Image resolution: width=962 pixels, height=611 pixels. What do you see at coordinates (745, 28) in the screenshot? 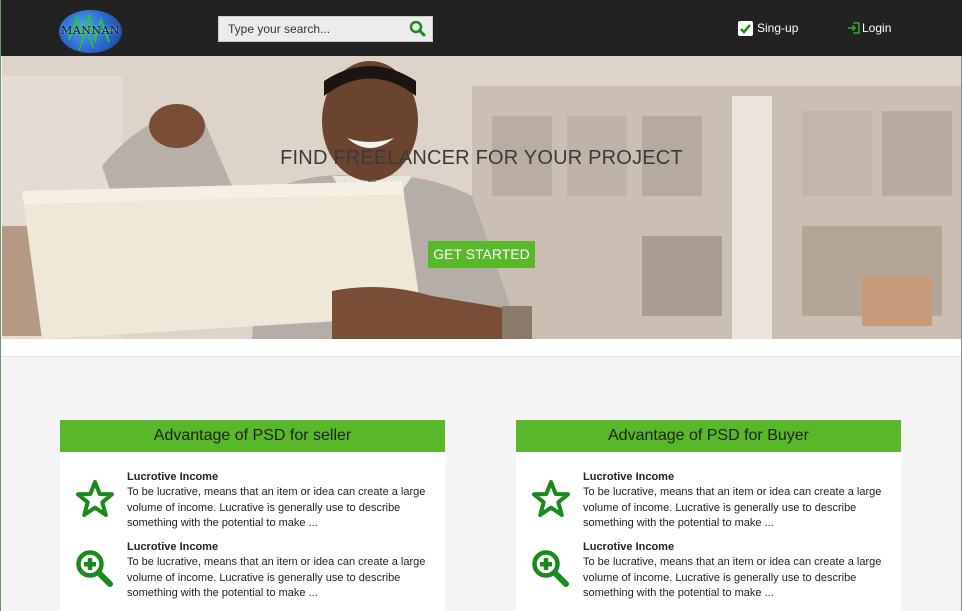
I see `check-icon` at bounding box center [745, 28].